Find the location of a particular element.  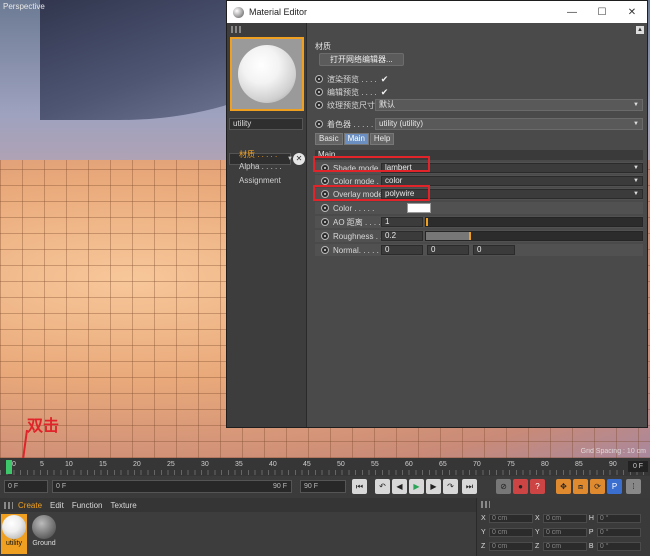

material-thumbnail-ground: Ground is located at coordinates (44, 534).